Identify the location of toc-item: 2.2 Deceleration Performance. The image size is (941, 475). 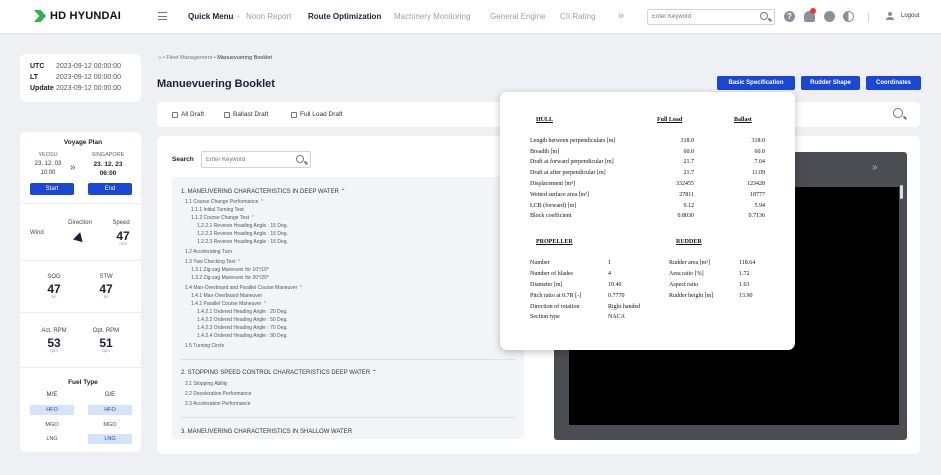
(218, 394).